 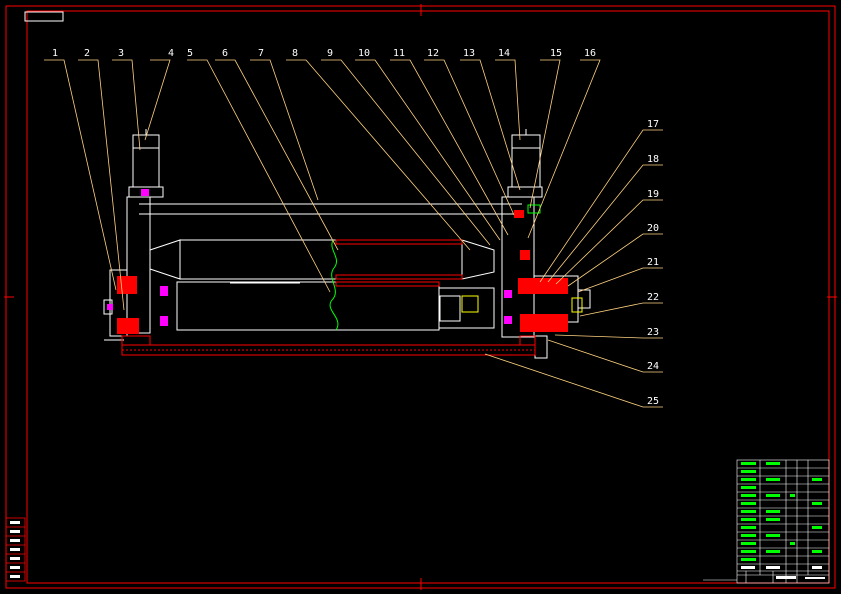 What do you see at coordinates (653, 297) in the screenshot?
I see `callout-22: 22` at bounding box center [653, 297].